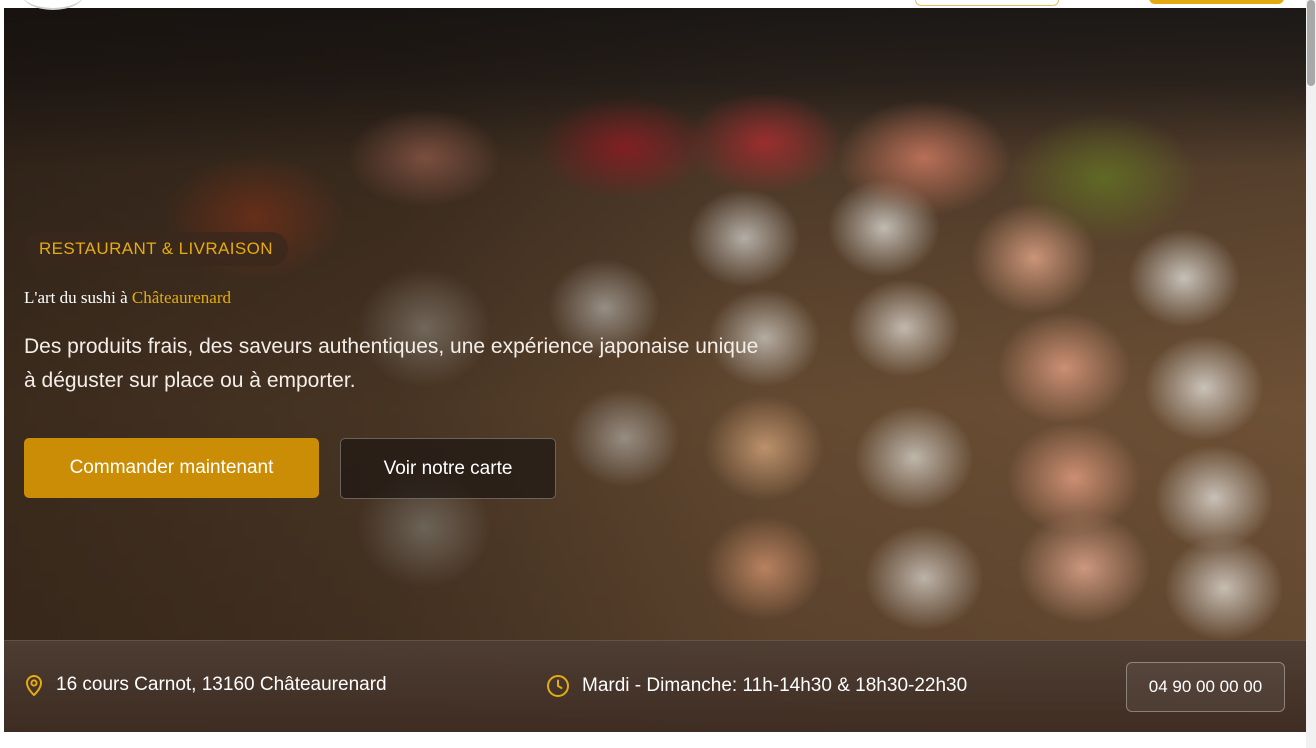  I want to click on hero-subtitle-city: Châteaurenard, so click(181, 297).